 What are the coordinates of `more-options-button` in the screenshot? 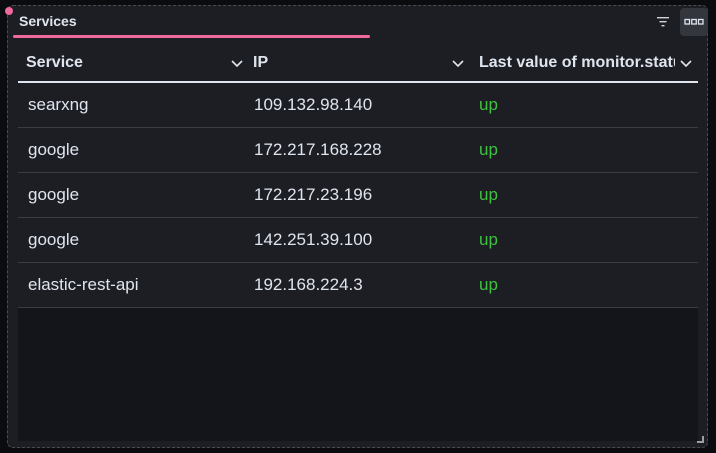 It's located at (694, 22).